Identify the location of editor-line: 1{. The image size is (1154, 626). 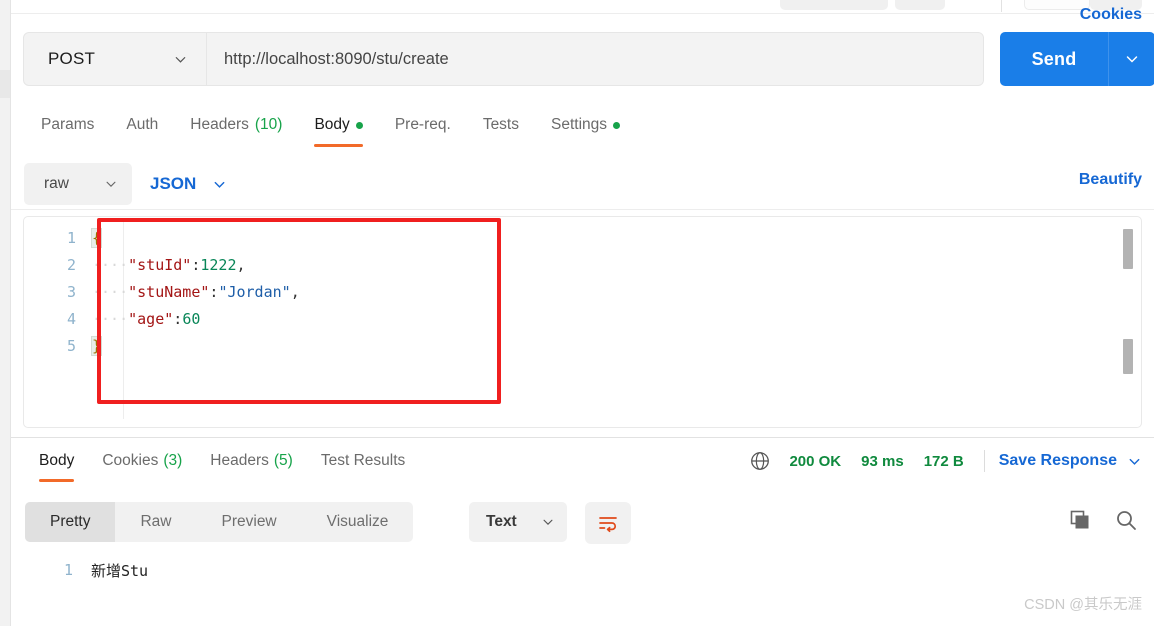
(582, 237).